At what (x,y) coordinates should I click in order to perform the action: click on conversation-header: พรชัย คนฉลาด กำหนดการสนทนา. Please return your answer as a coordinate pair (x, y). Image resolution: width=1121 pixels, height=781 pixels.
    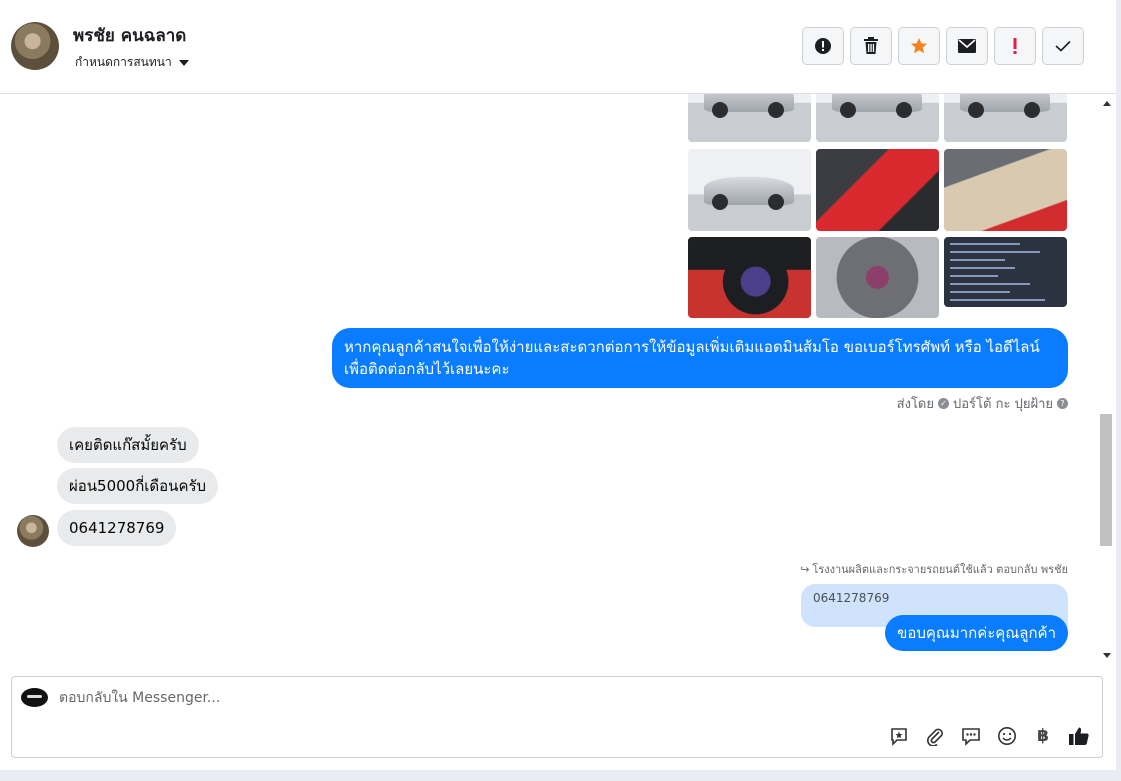
    Looking at the image, I should click on (558, 47).